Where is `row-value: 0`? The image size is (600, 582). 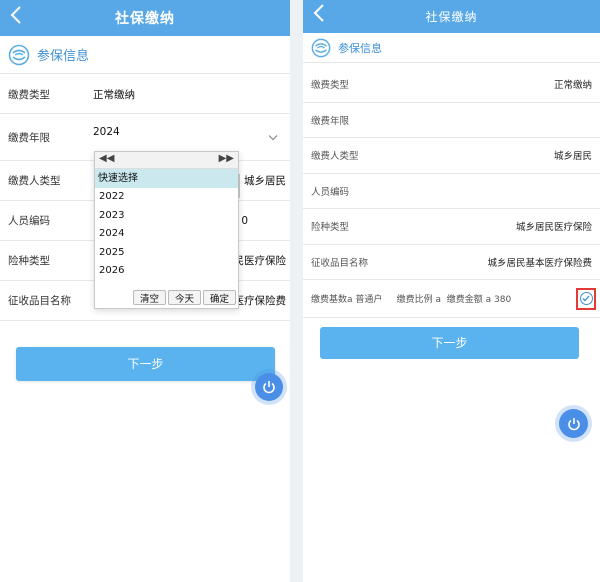
row-value: 0 is located at coordinates (244, 220).